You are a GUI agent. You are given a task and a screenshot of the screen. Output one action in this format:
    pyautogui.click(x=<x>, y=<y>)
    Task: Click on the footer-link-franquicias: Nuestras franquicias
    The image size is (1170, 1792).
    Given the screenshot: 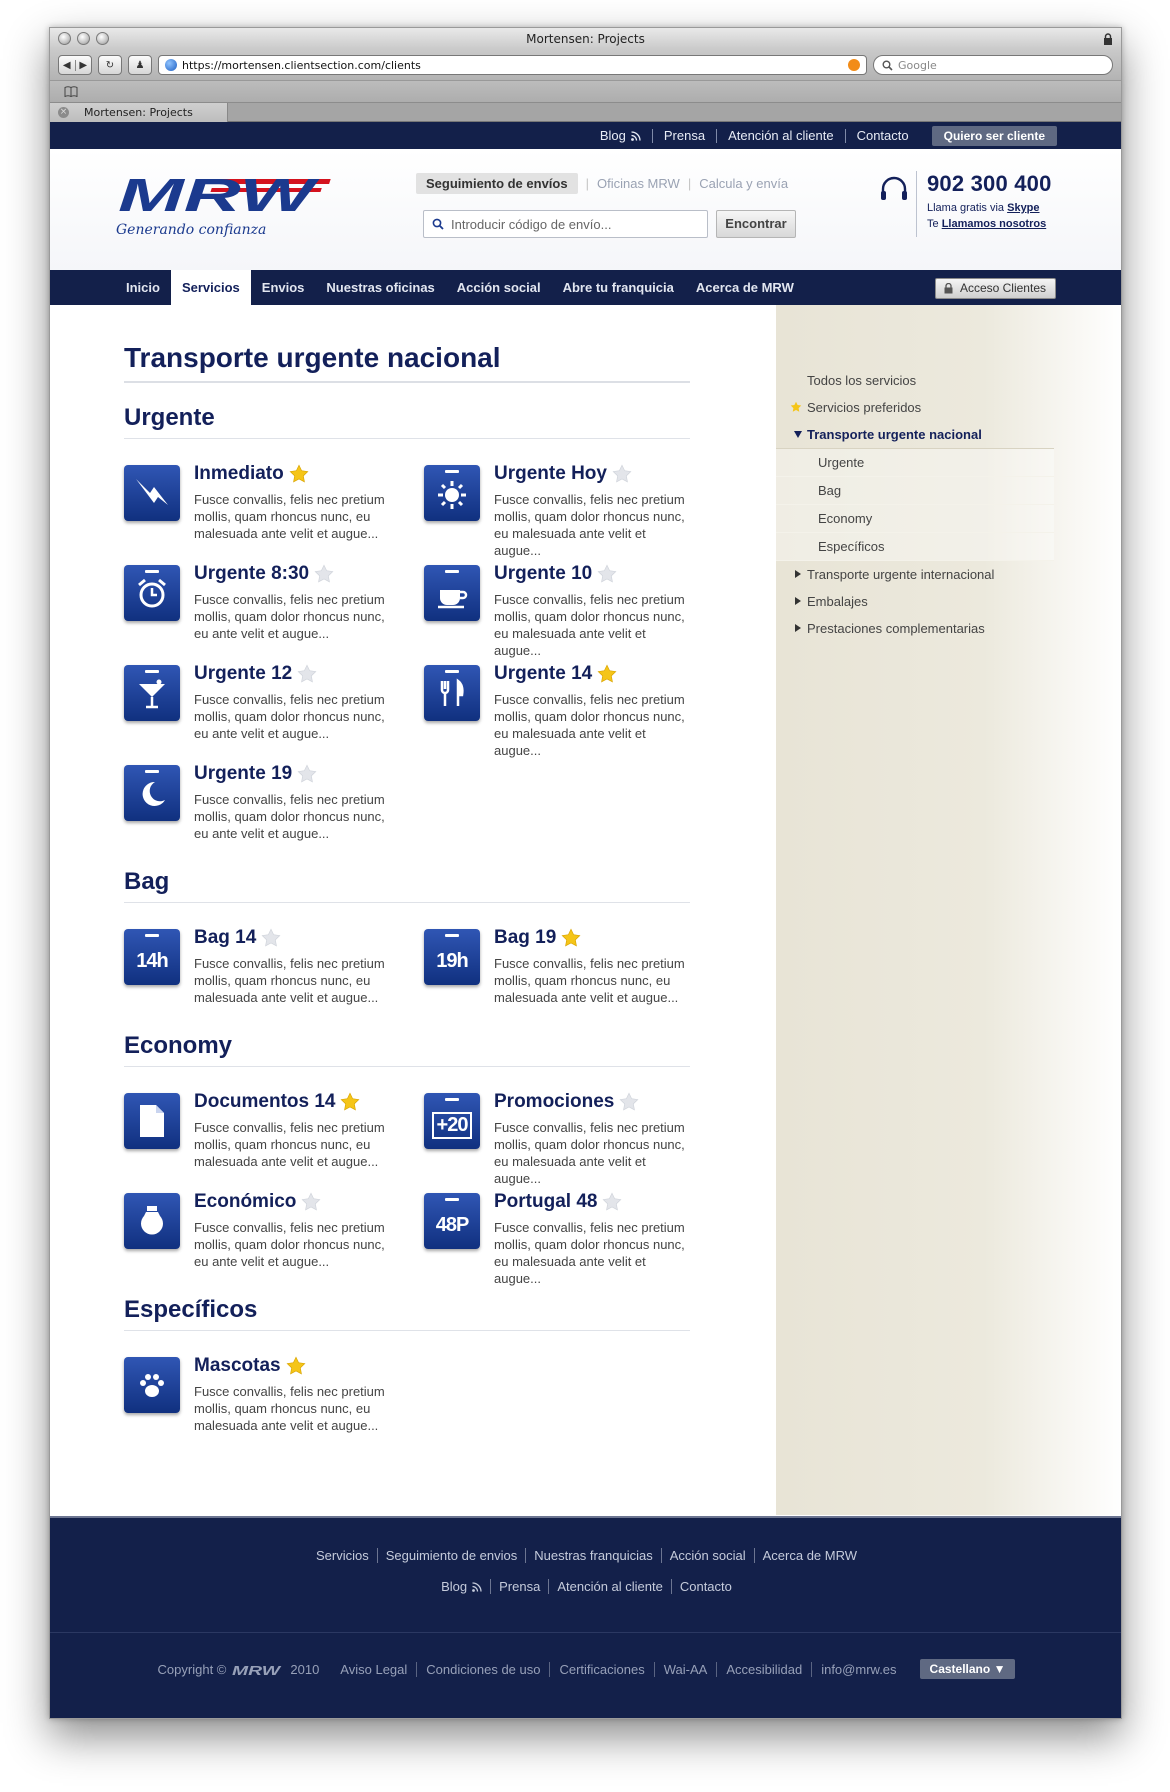 What is the action you would take?
    pyautogui.click(x=593, y=1555)
    